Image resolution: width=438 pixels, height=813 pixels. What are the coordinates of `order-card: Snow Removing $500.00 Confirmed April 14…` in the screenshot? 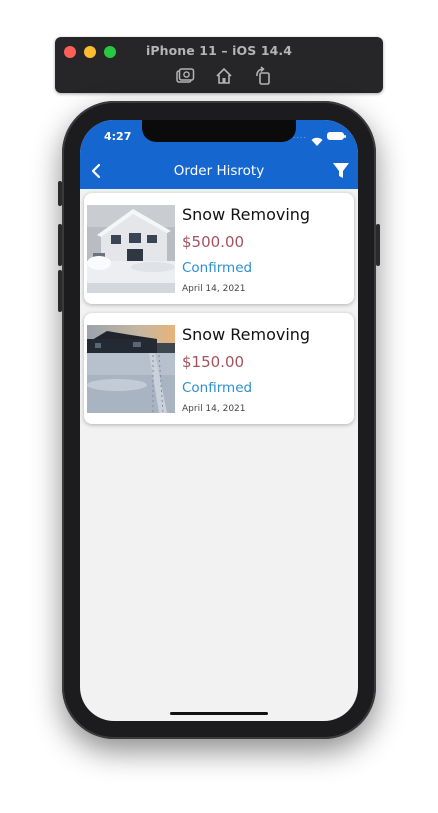 It's located at (219, 248).